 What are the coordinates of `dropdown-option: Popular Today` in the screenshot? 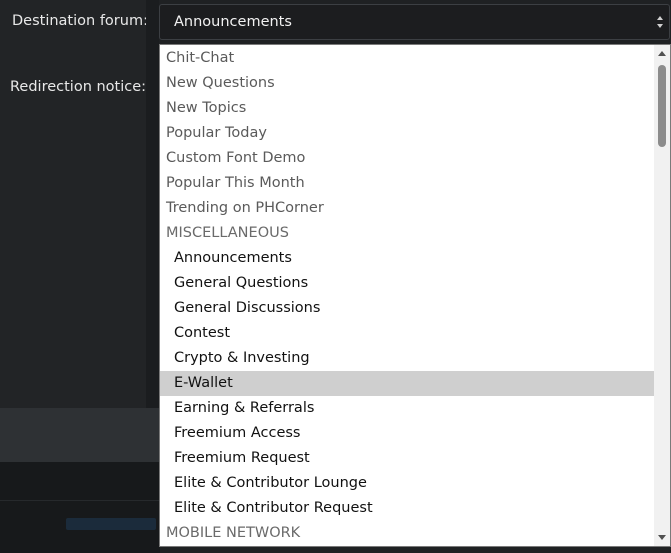 It's located at (407, 133).